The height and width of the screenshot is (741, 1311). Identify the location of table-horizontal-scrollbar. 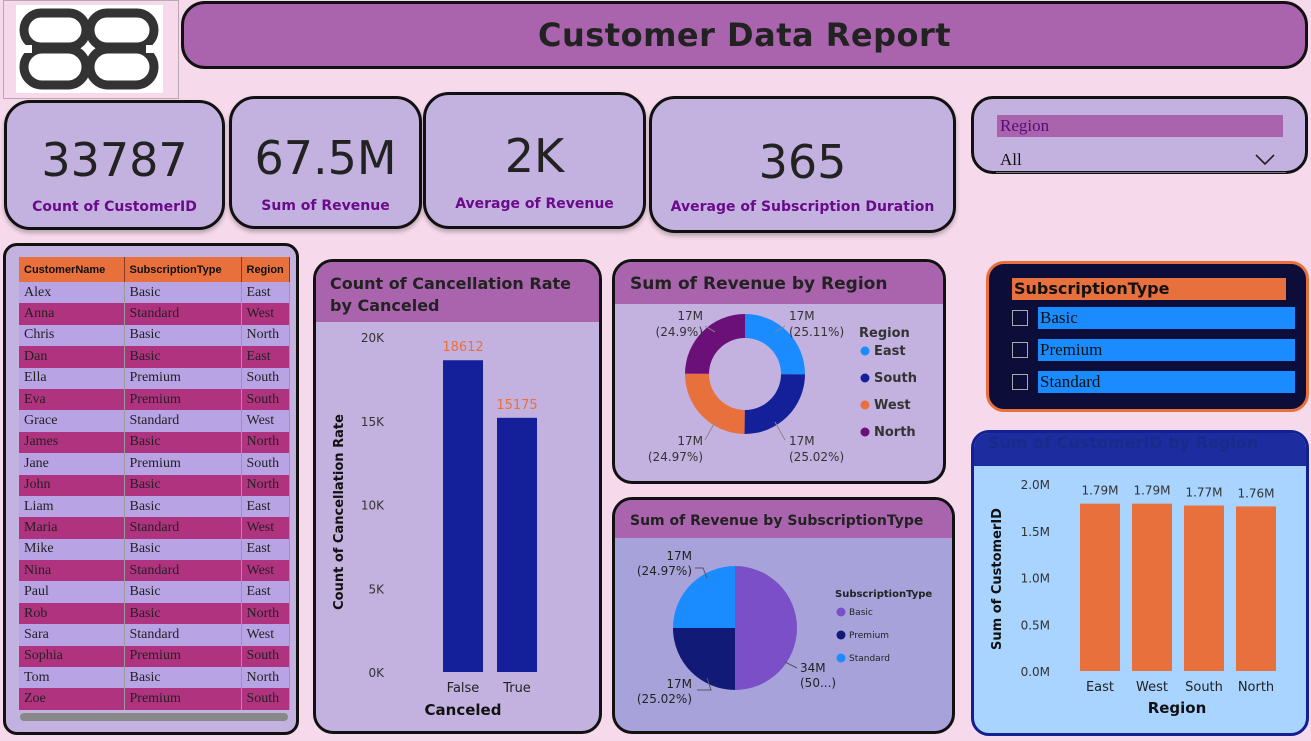
(154, 717).